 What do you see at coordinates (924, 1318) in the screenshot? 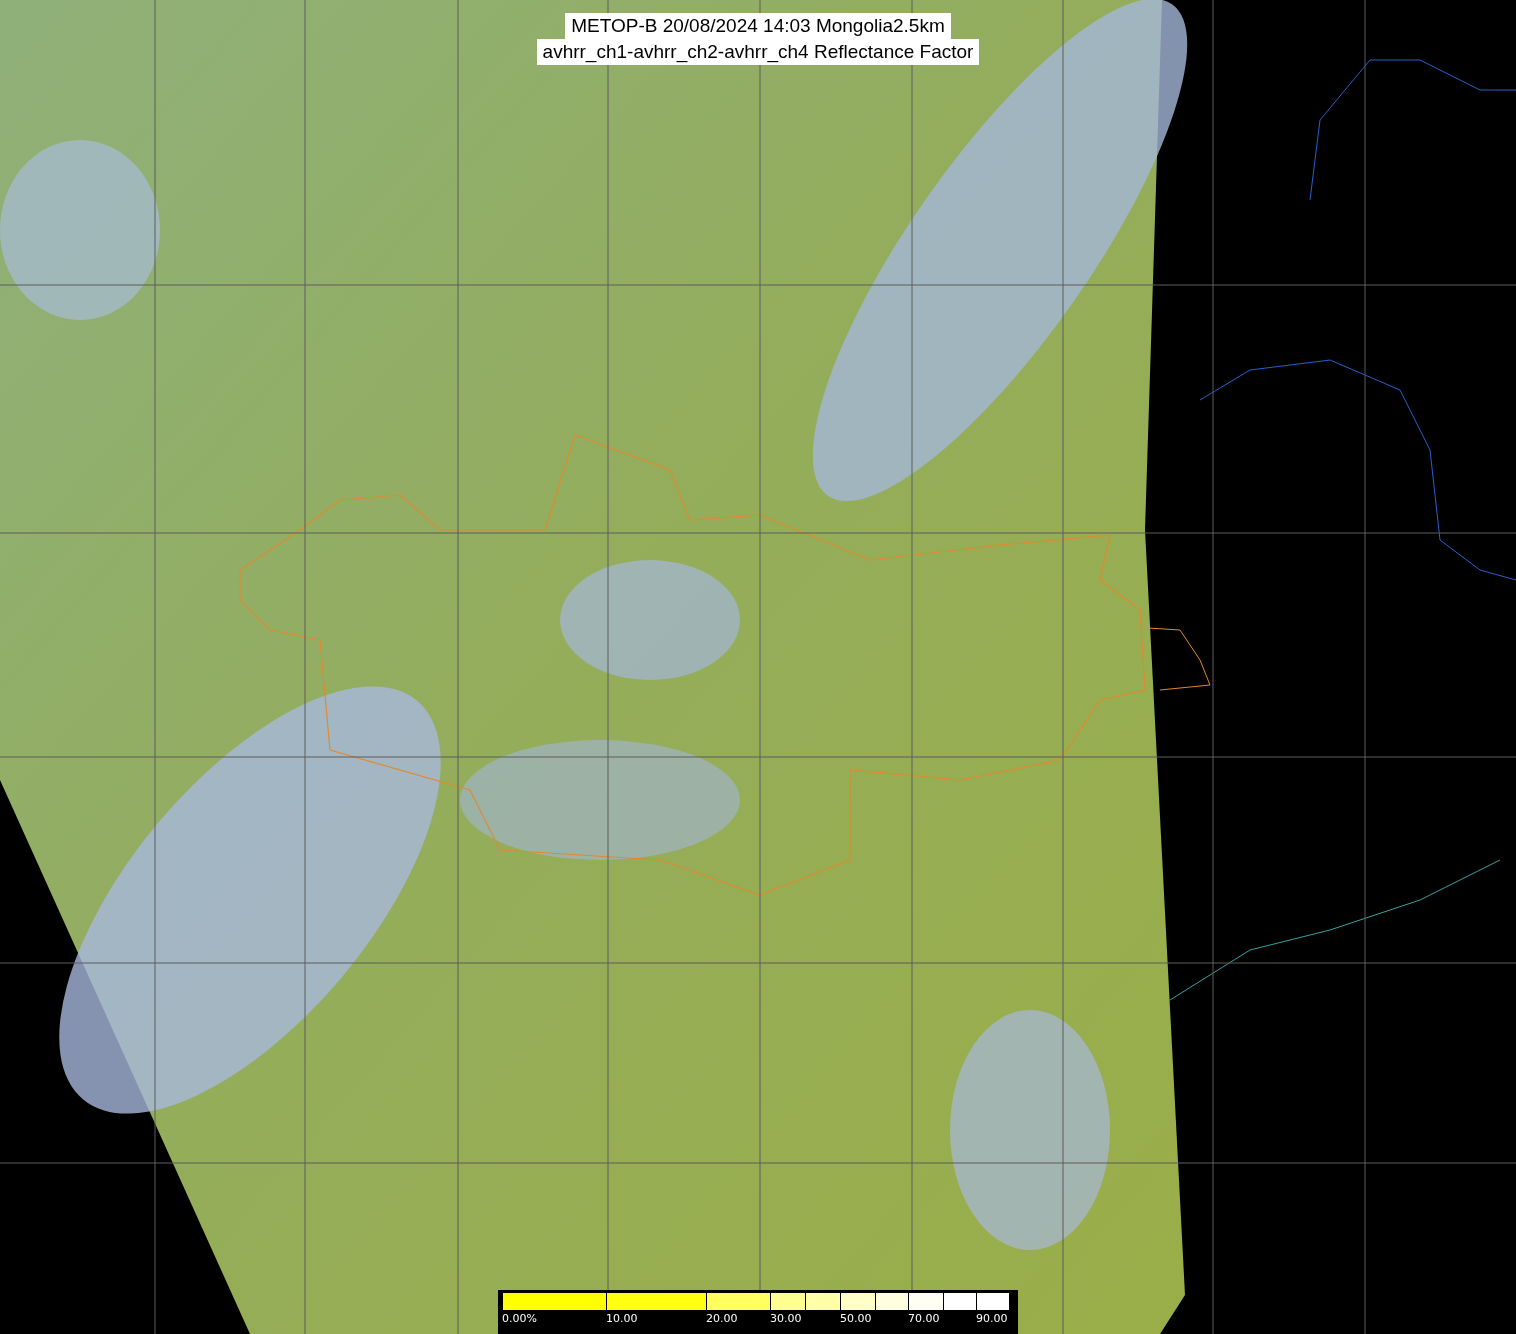
I see `scale-label: 70.00` at bounding box center [924, 1318].